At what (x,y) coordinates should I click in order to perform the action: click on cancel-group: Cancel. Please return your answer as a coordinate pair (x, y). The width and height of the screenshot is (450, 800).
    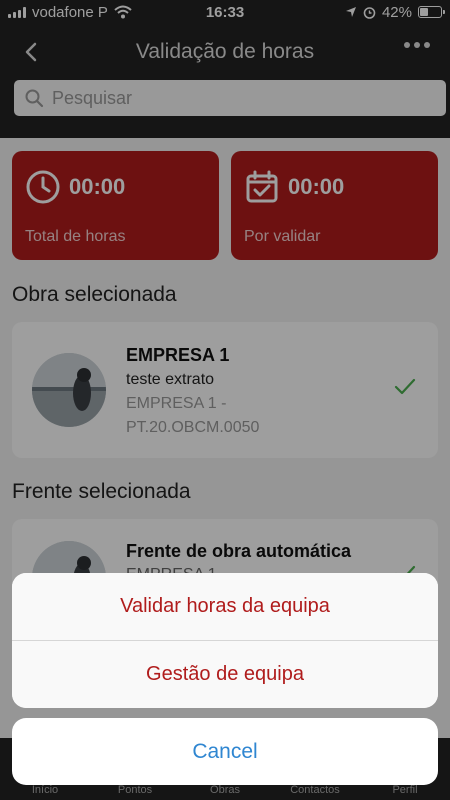
    Looking at the image, I should click on (225, 751).